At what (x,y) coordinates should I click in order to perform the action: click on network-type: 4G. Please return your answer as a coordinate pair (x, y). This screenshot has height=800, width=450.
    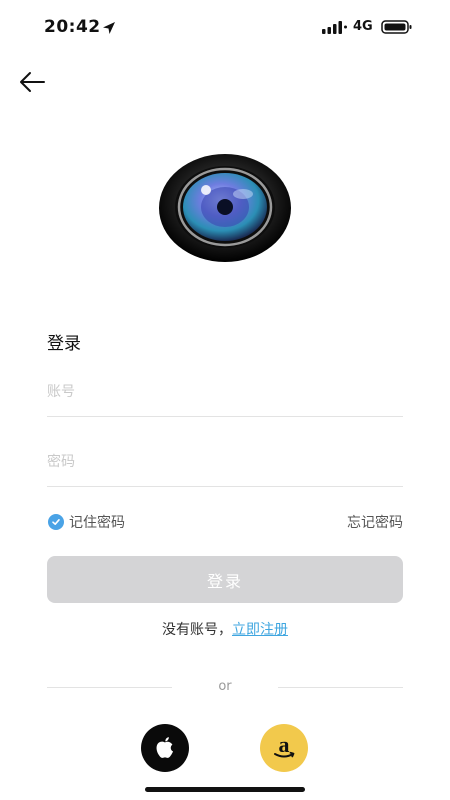
    Looking at the image, I should click on (363, 26).